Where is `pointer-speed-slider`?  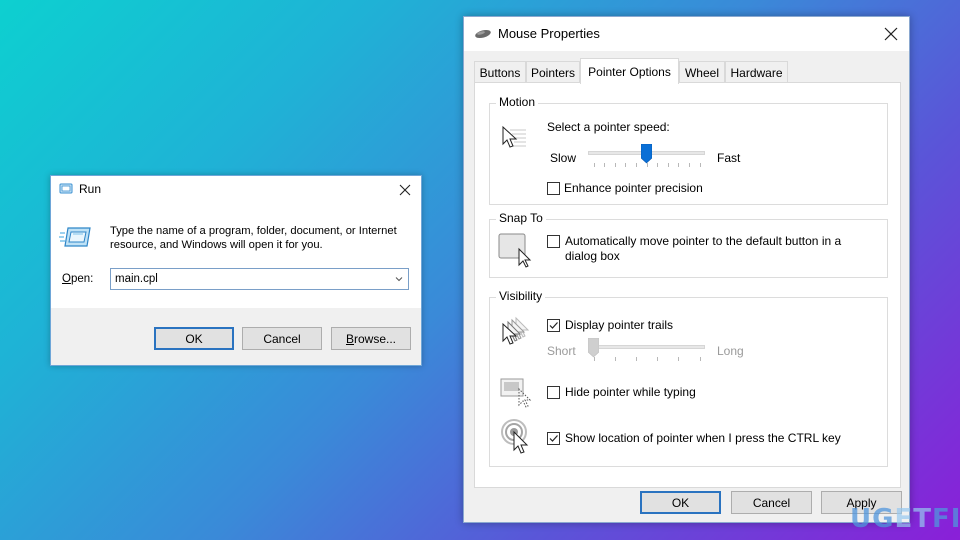
pointer-speed-slider is located at coordinates (646, 159).